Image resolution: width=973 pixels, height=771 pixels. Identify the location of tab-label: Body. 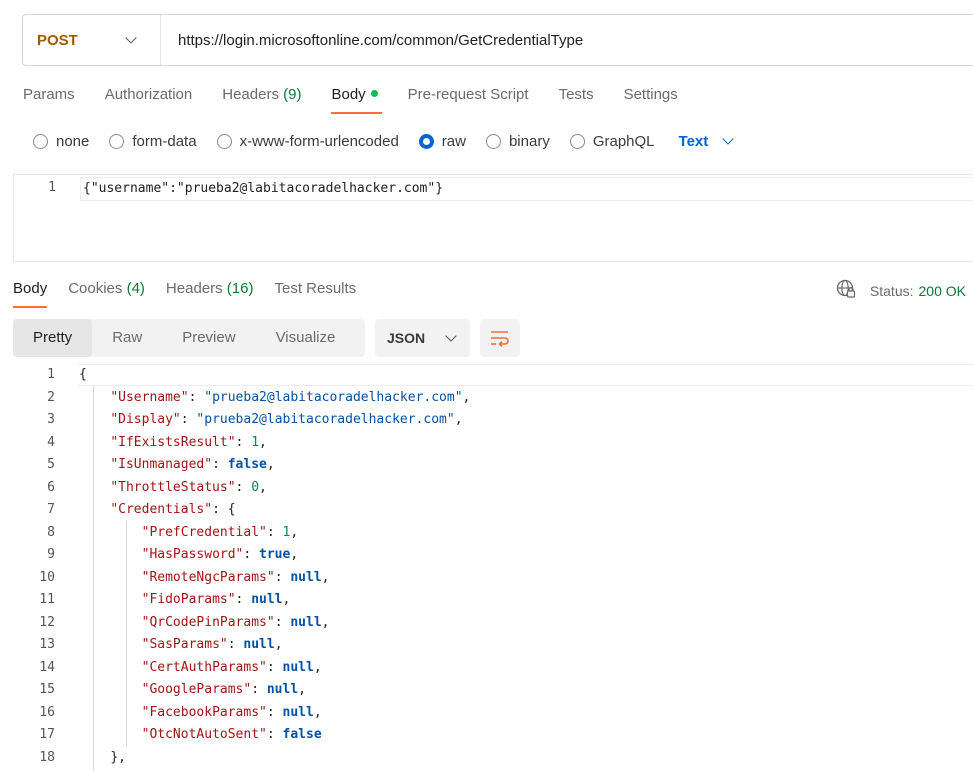
(348, 94).